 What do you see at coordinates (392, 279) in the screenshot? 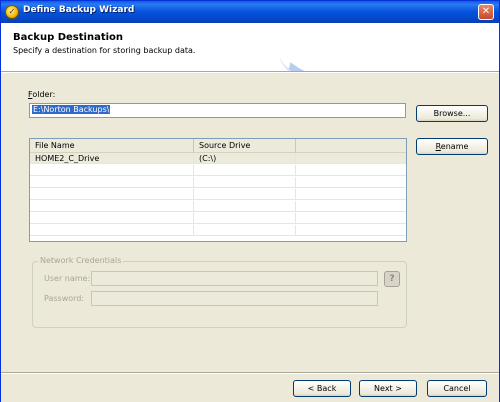
I see `help-icon: ?` at bounding box center [392, 279].